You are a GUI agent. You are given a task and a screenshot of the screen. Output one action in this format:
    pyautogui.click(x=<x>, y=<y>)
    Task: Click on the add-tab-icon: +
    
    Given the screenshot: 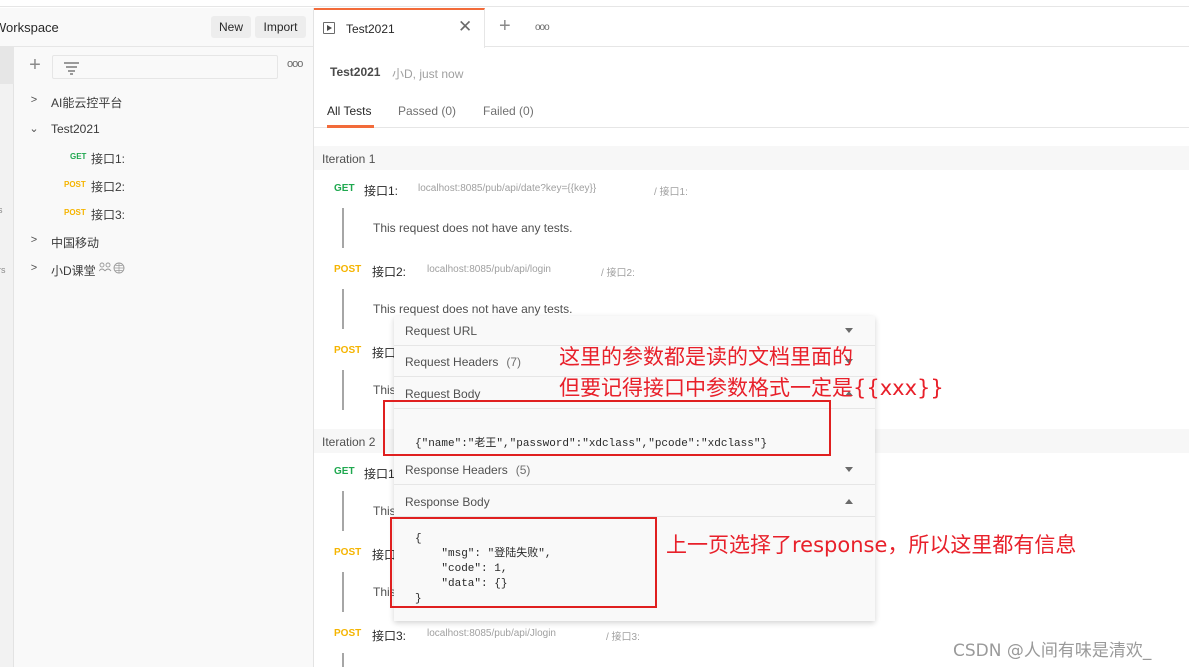 What is the action you would take?
    pyautogui.click(x=505, y=26)
    